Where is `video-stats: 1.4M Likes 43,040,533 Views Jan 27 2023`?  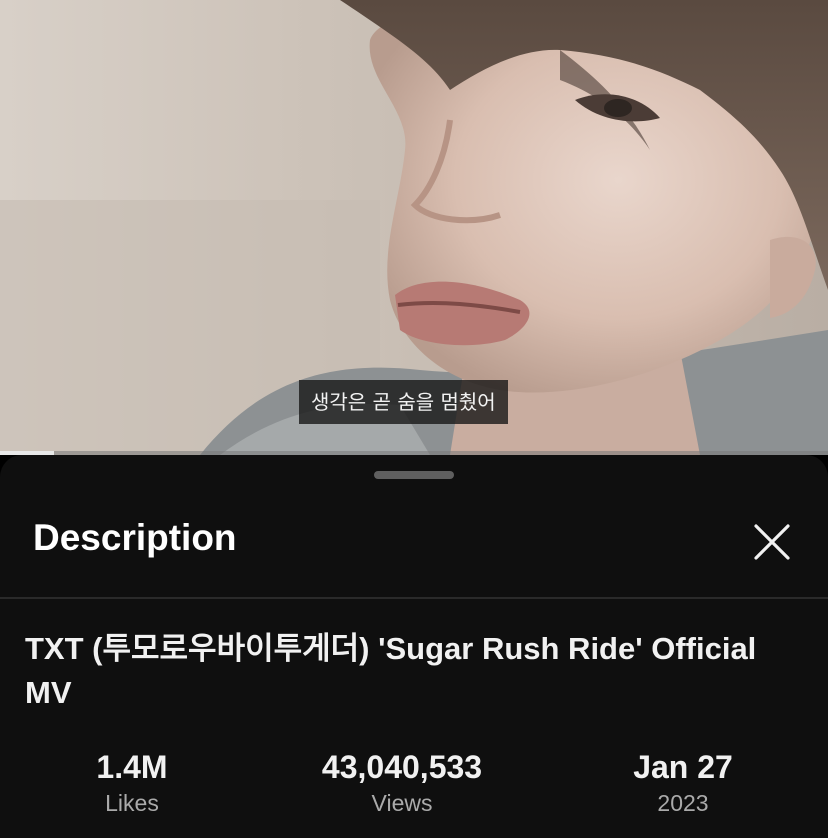 video-stats: 1.4M Likes 43,040,533 Views Jan 27 2023 is located at coordinates (414, 788).